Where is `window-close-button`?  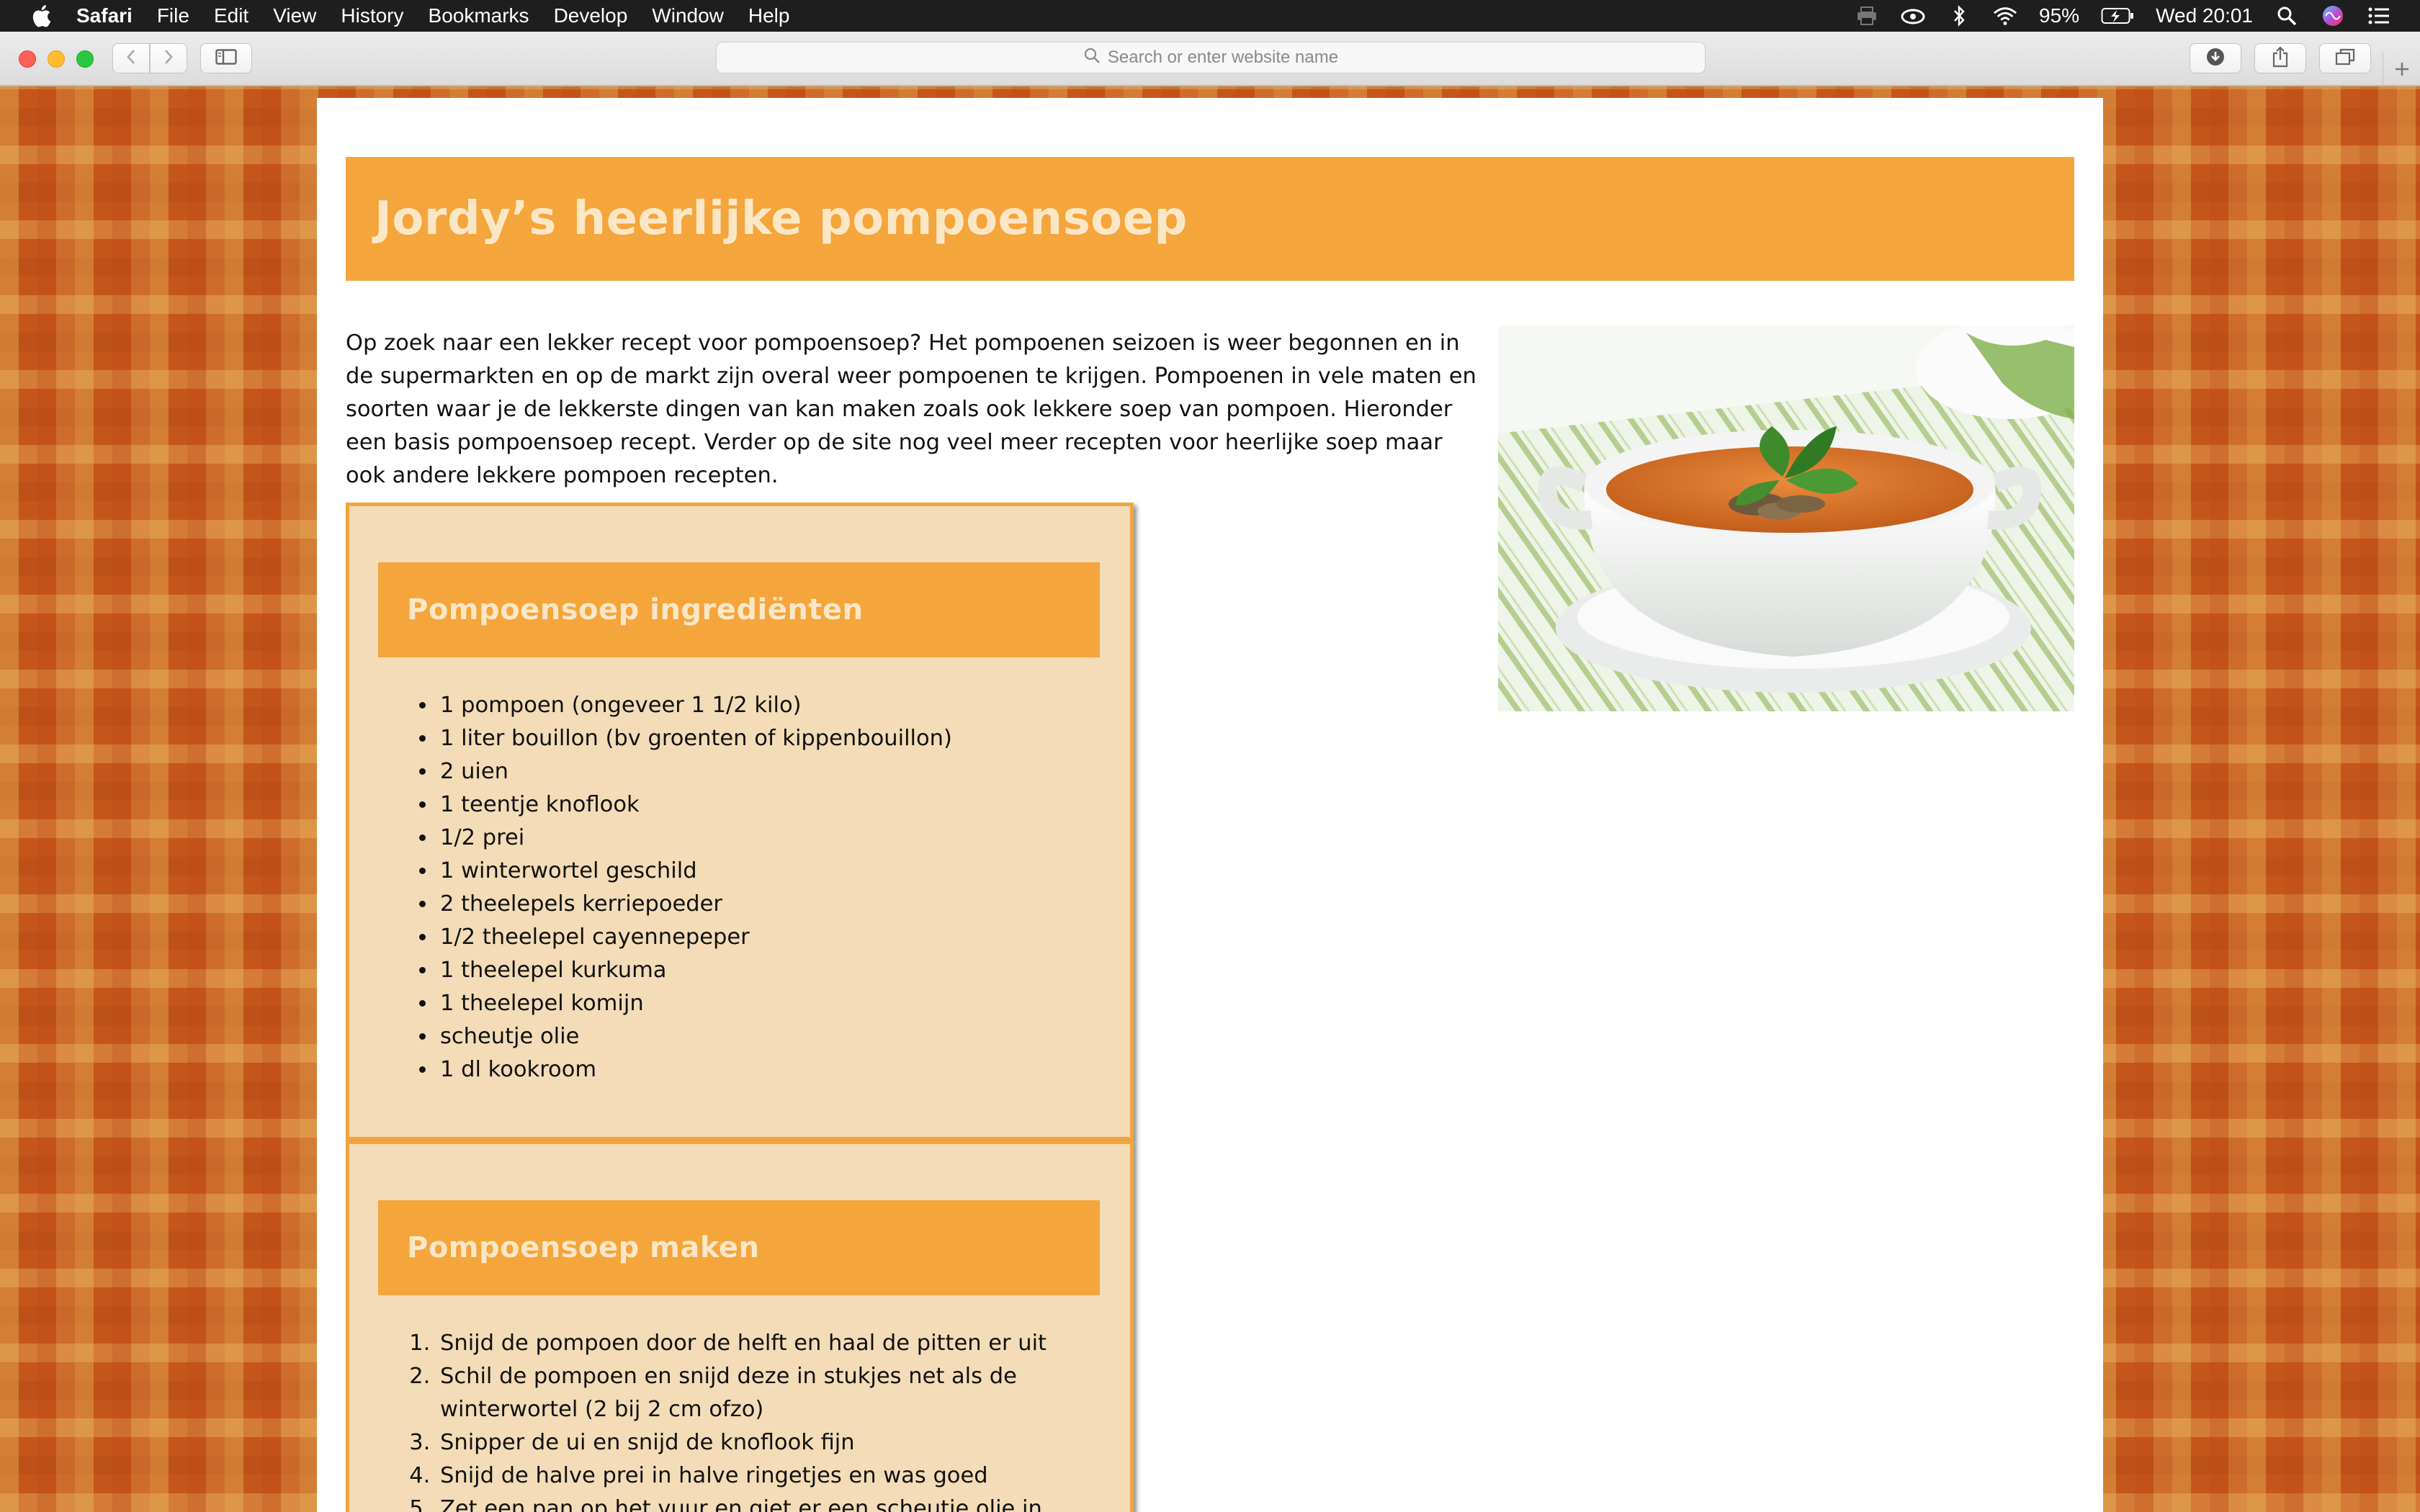
window-close-button is located at coordinates (27, 59).